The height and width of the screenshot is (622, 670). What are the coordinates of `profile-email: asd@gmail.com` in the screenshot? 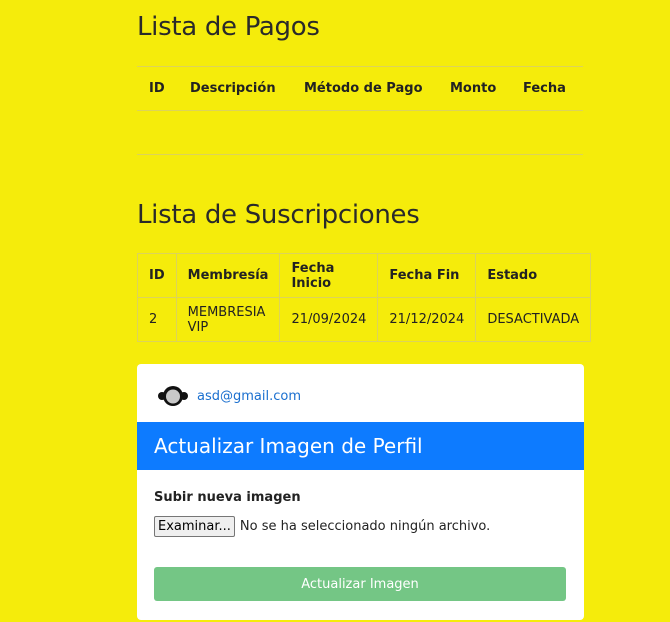 It's located at (249, 396).